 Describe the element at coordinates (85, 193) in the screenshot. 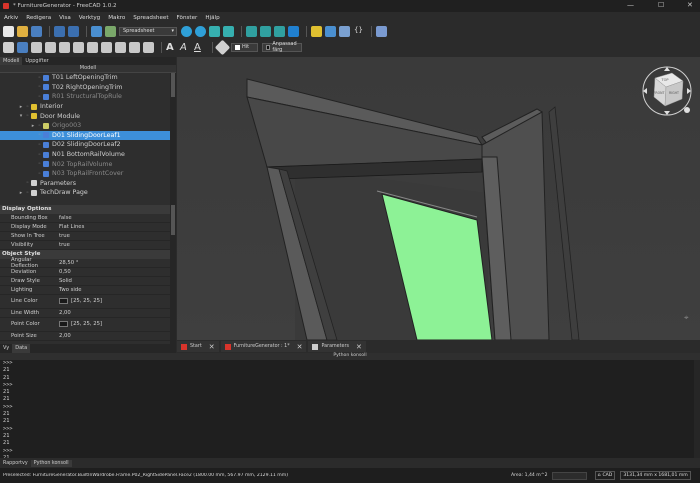

I see `tree-item: ▸ ◦ TechDraw Page` at that location.